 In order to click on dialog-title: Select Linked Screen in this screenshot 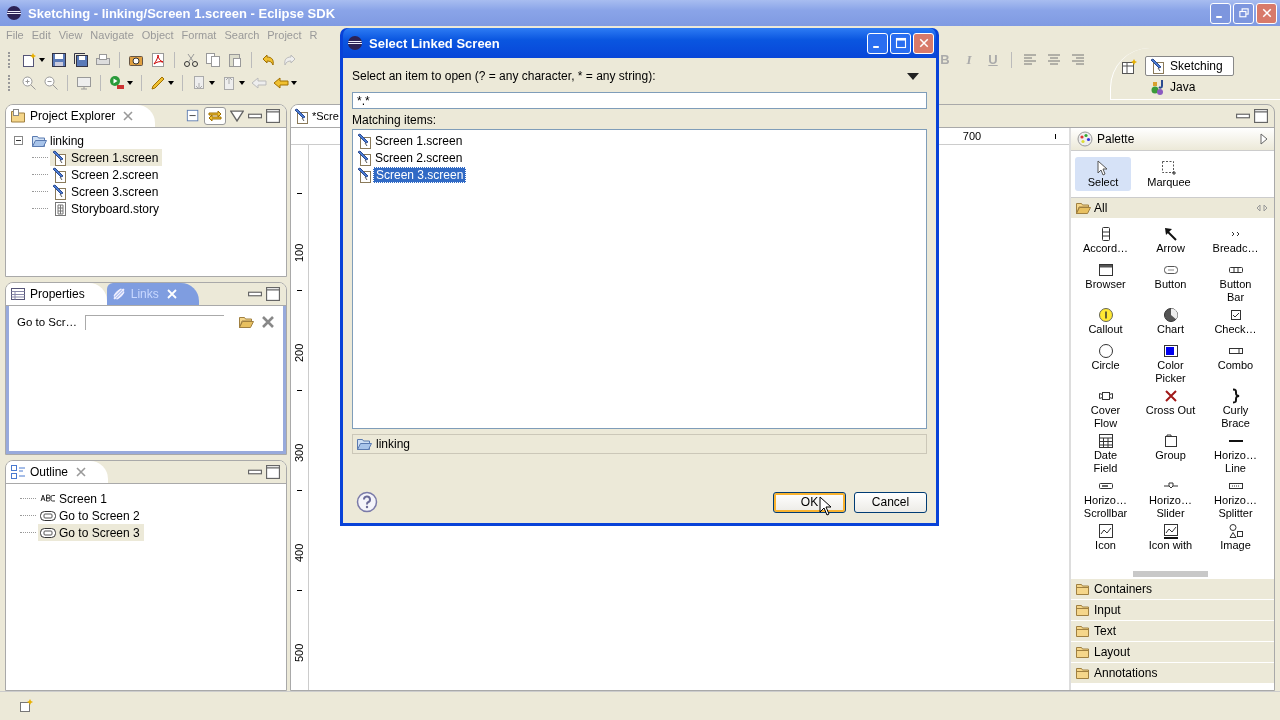, I will do `click(435, 43)`.